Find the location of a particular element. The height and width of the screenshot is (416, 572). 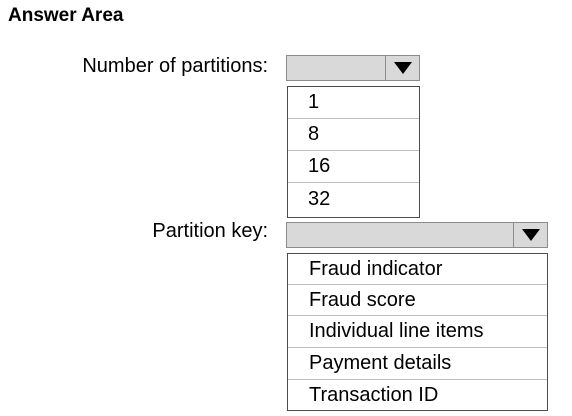

partition-key-dropdown-toggle is located at coordinates (530, 235).